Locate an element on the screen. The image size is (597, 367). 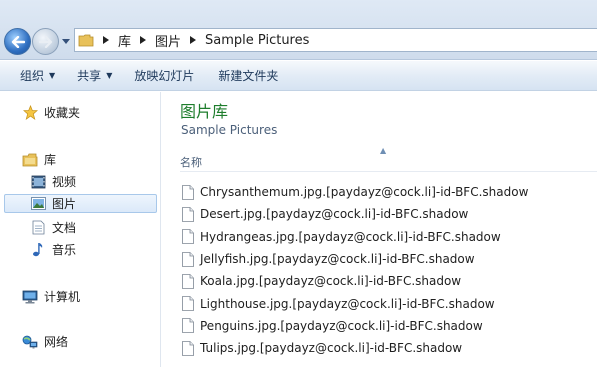
star-icon is located at coordinates (30, 113).